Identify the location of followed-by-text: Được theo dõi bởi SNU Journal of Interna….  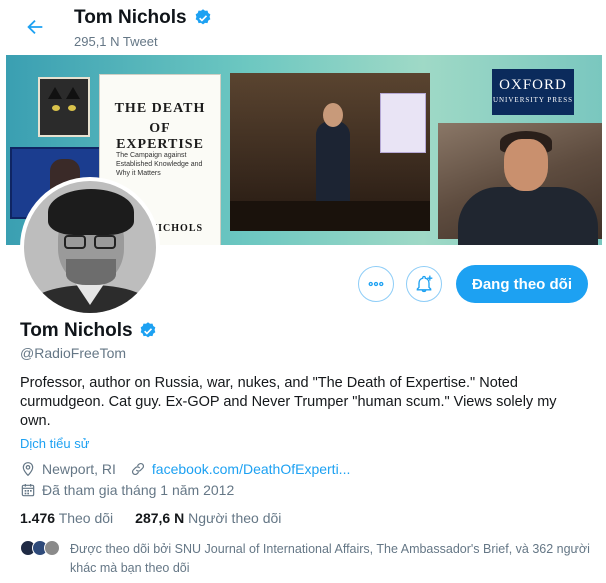
(330, 558).